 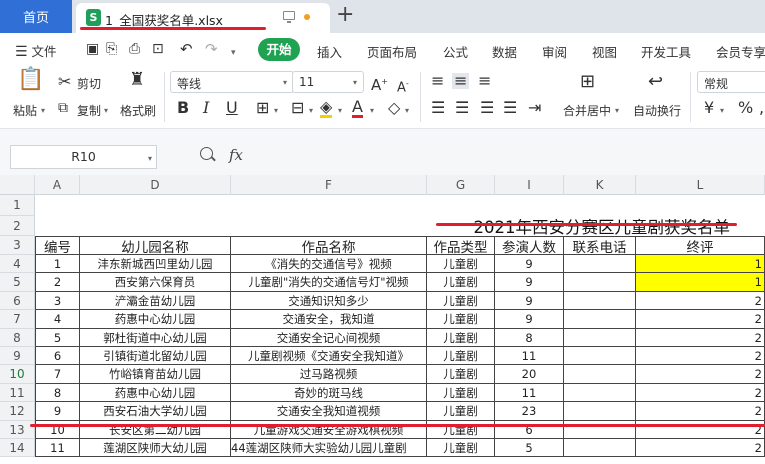 What do you see at coordinates (30, 80) in the screenshot?
I see `paste-icon: 📋` at bounding box center [30, 80].